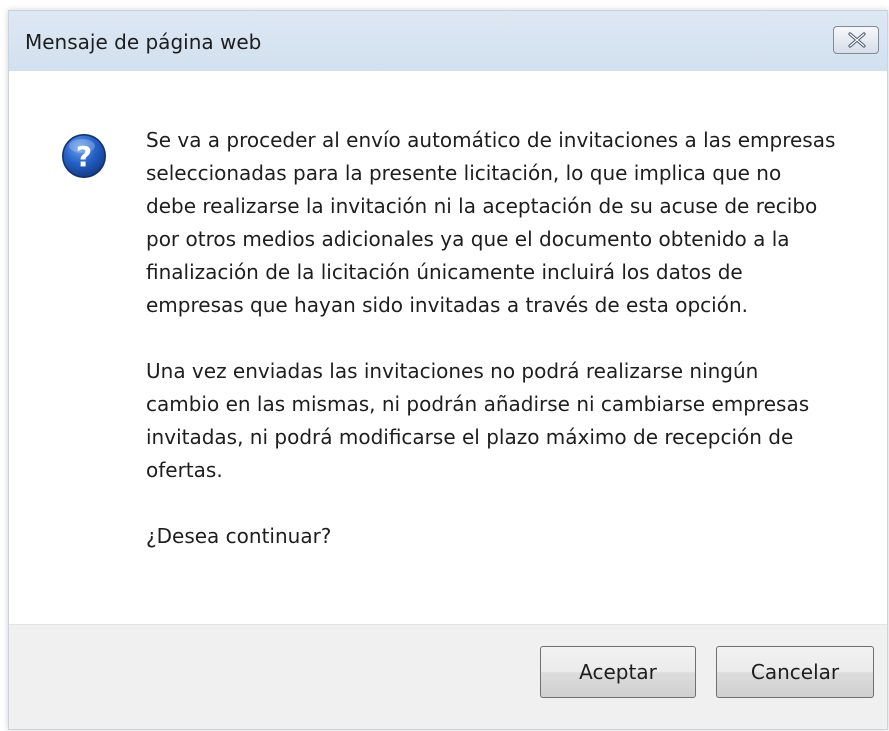 The image size is (889, 731). I want to click on dialog-titlebar: Mensaje de página web, so click(448, 41).